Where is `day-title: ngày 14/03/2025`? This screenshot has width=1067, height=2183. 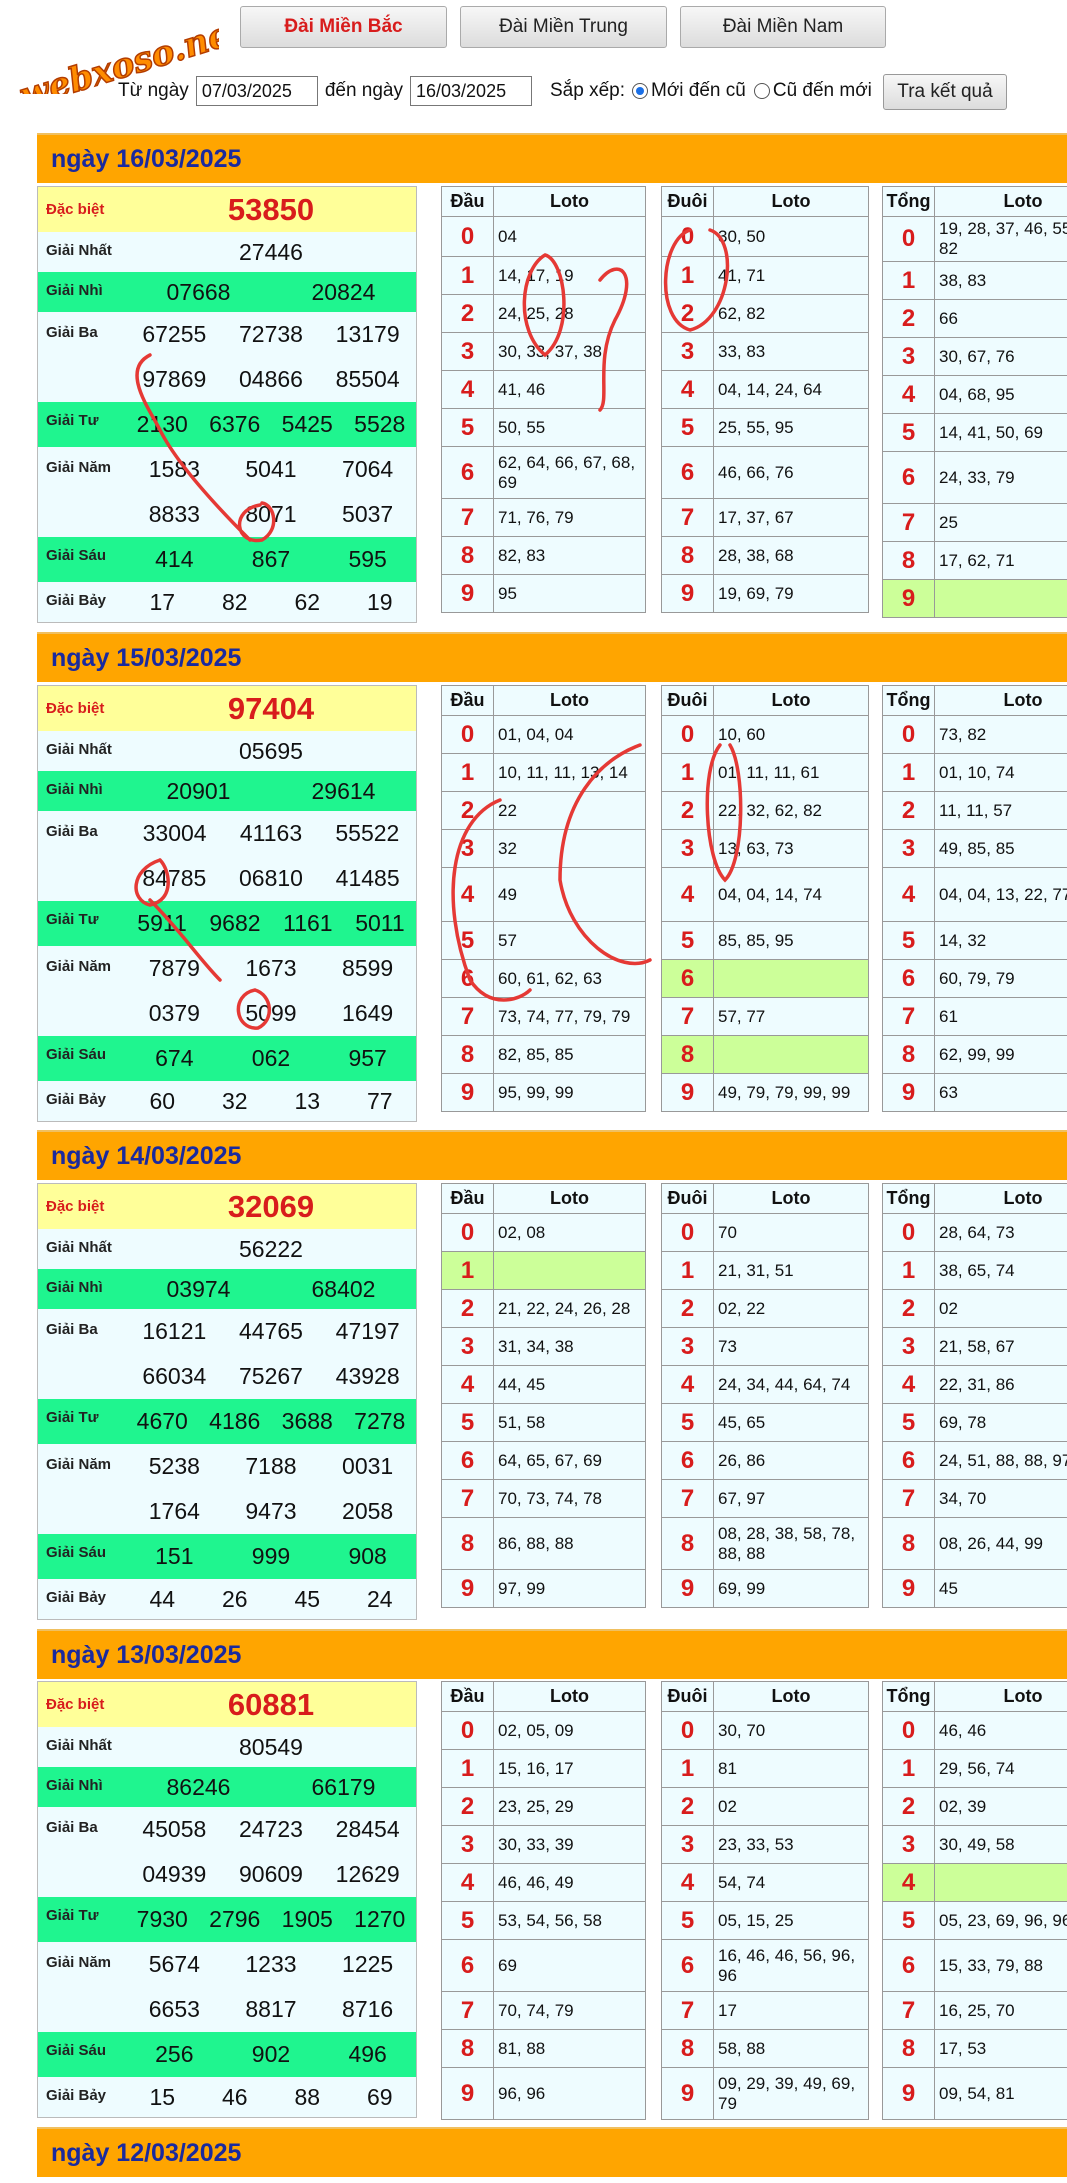 day-title: ngày 14/03/2025 is located at coordinates (146, 1156).